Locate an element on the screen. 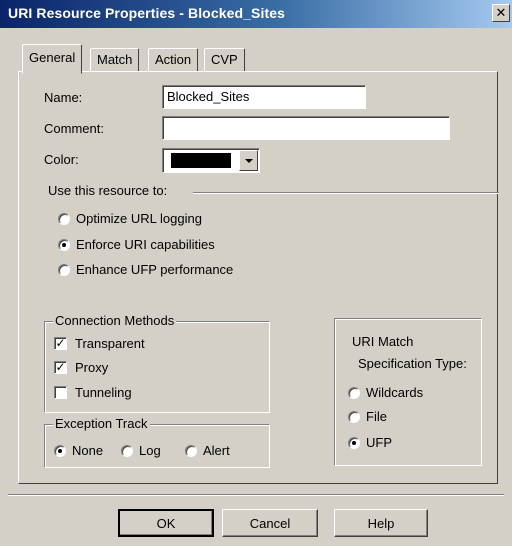 This screenshot has width=512, height=546. checkbox-tunneling: Tunneling is located at coordinates (93, 393).